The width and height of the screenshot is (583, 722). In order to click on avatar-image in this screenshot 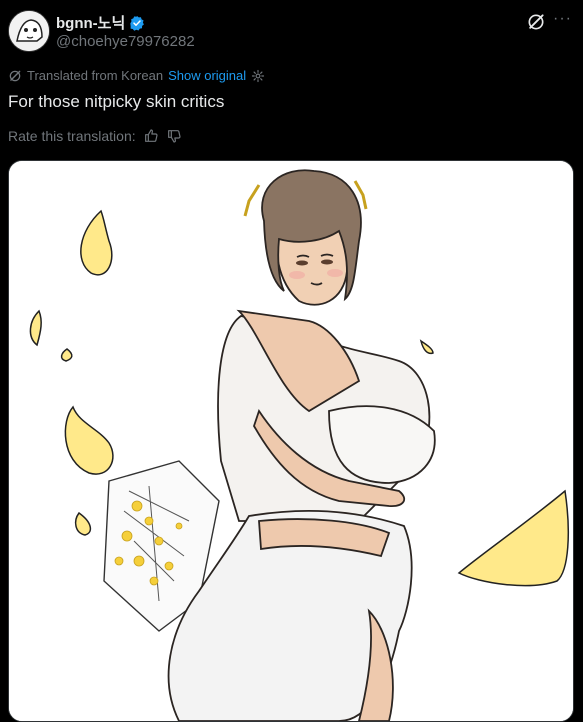, I will do `click(29, 31)`.